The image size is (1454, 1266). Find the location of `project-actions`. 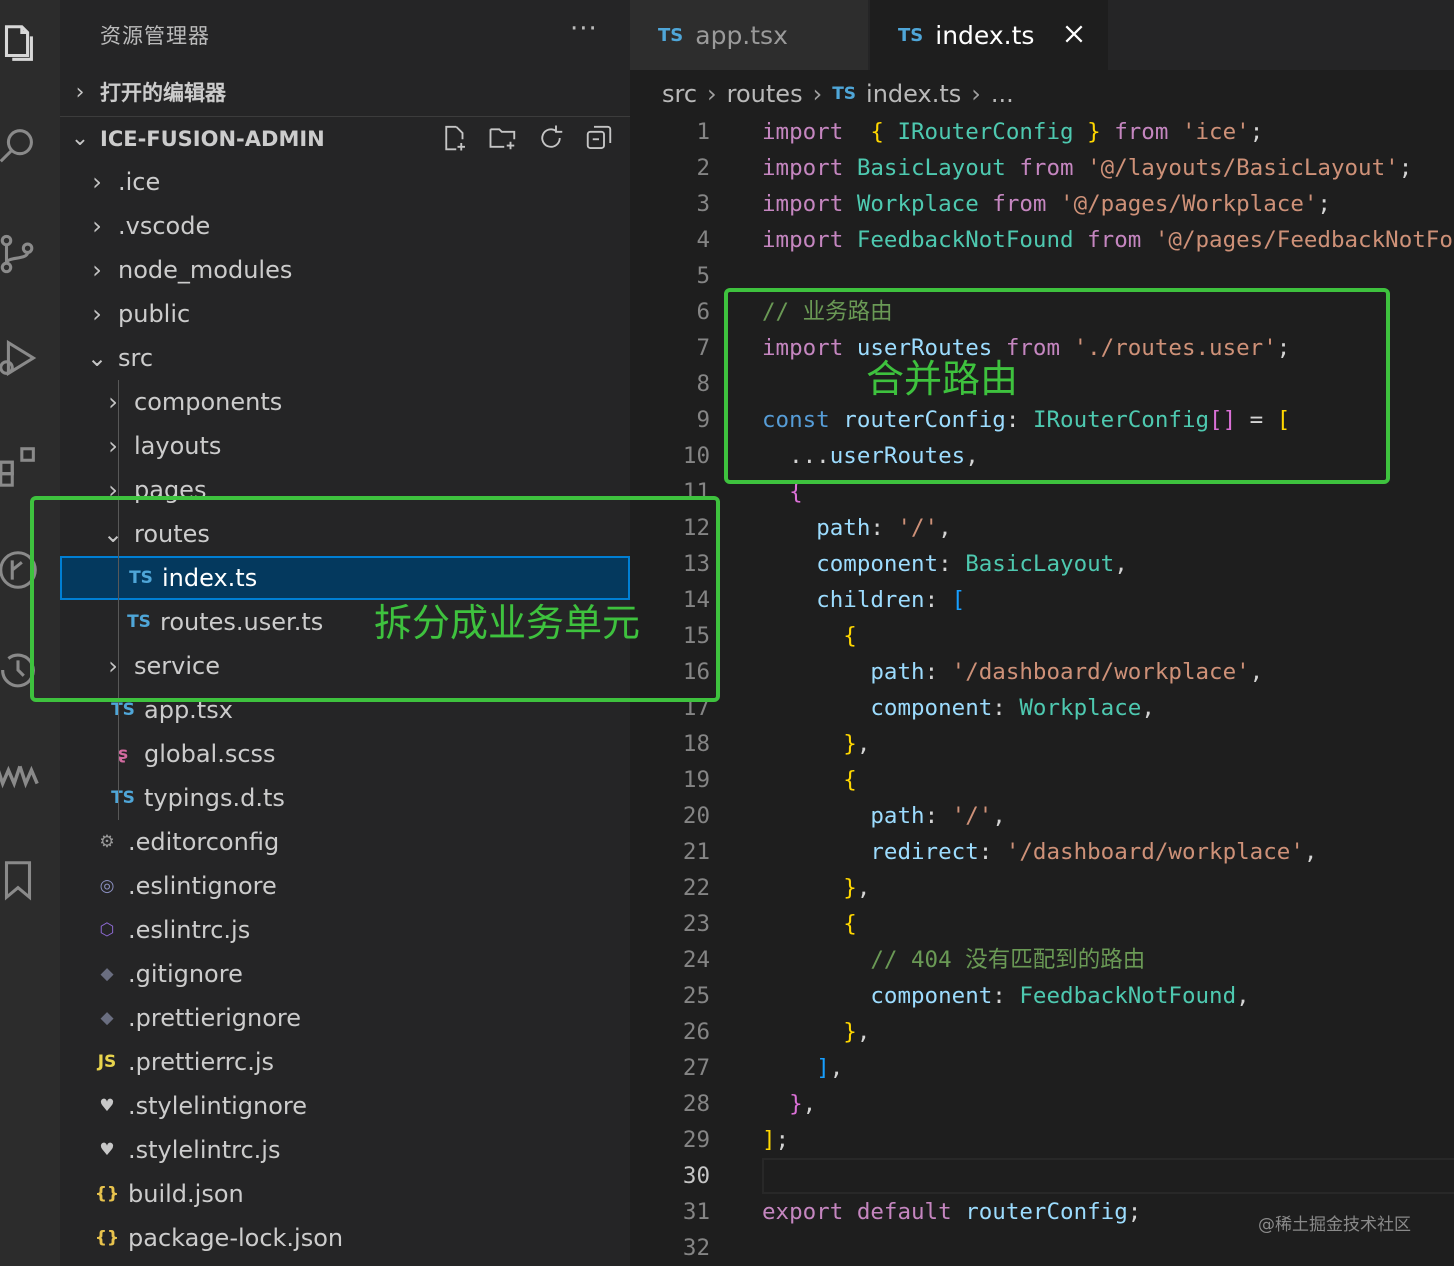

project-actions is located at coordinates (527, 138).